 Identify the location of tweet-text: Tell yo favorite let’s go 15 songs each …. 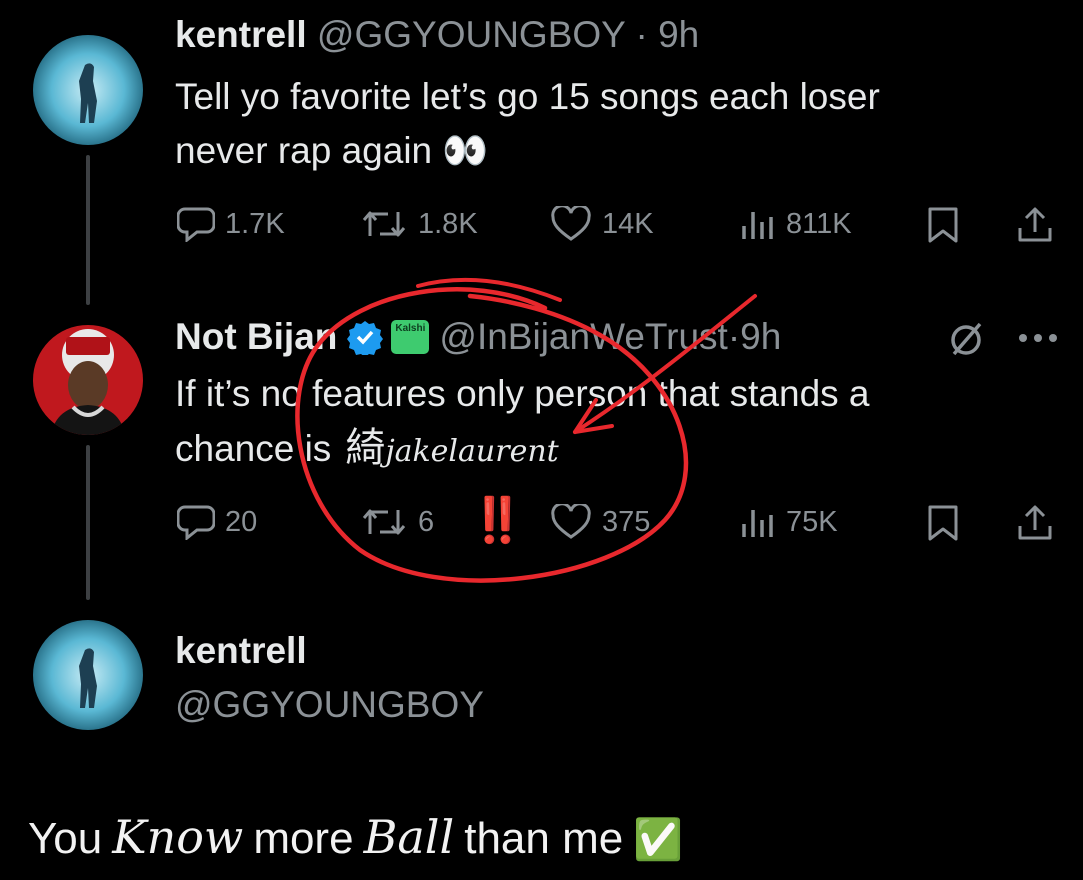
(527, 124).